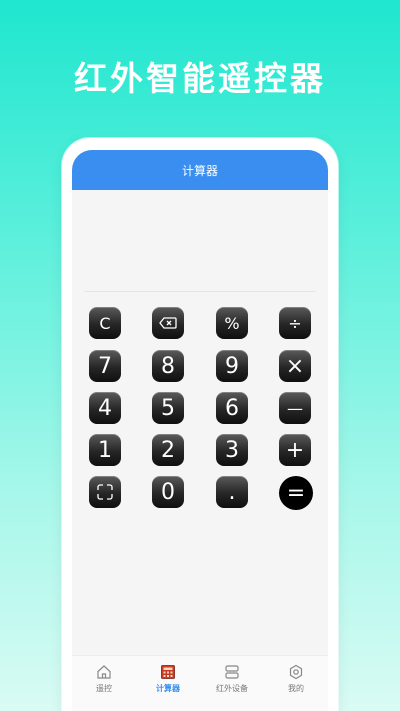  I want to click on tab-remote: 遥控, so click(104, 683).